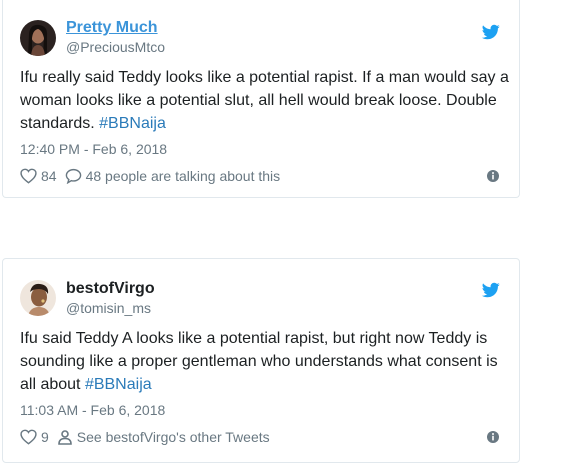  I want to click on like-count: 84, so click(49, 176).